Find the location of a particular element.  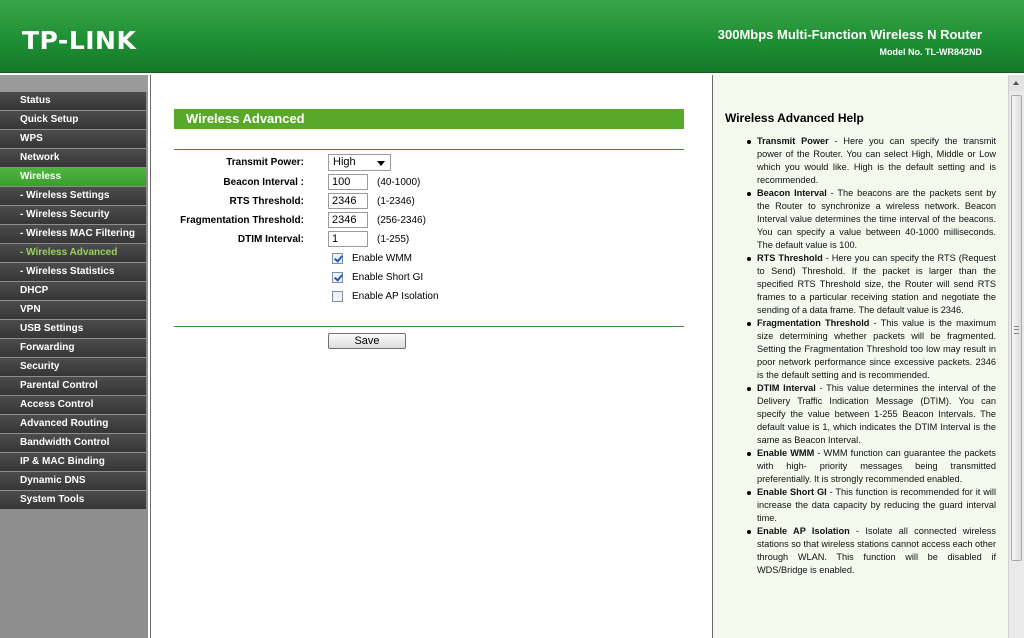

chevron-down-icon is located at coordinates (381, 163).